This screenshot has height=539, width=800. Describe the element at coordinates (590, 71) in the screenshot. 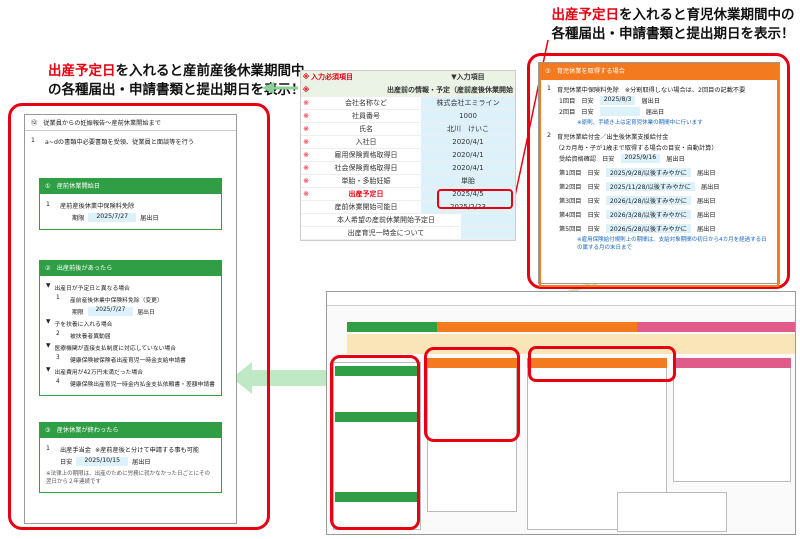

I see `right-head-text: 育児休業を取得する場合` at that location.